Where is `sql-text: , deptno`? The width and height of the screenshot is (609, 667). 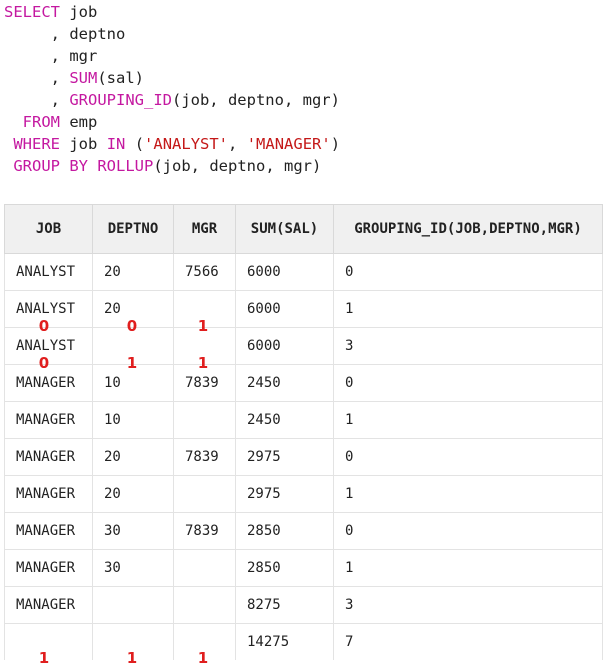
sql-text: , deptno is located at coordinates (65, 34).